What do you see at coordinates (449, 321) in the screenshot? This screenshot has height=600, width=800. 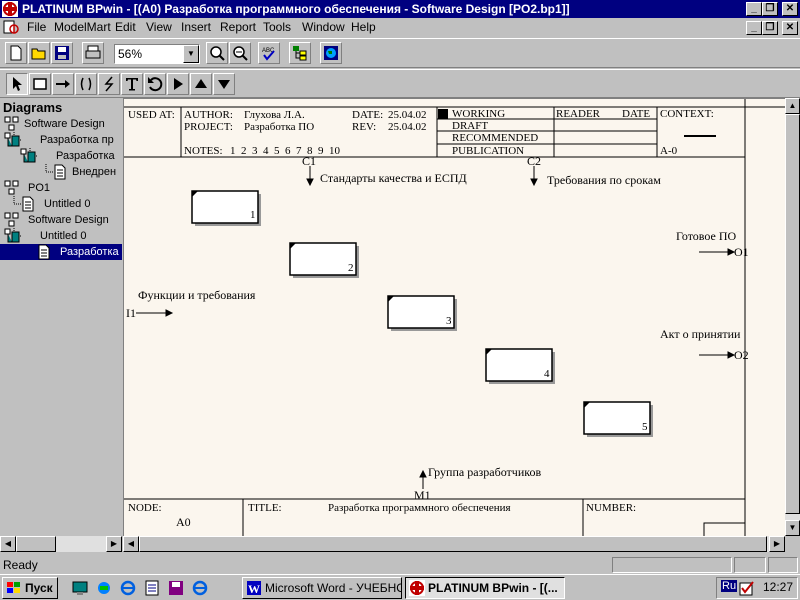 I see `box-3-number: 3` at bounding box center [449, 321].